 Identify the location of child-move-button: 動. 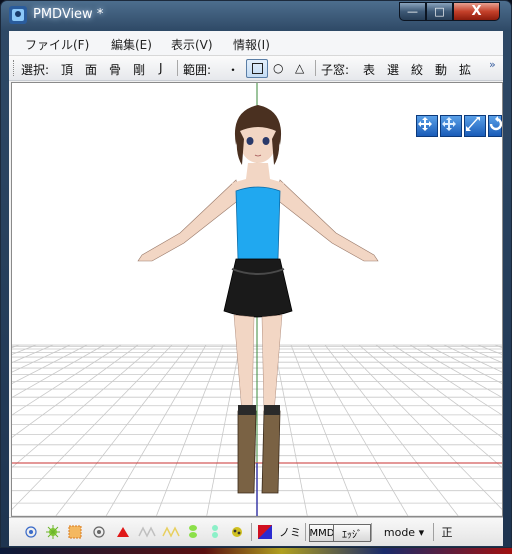
(441, 69).